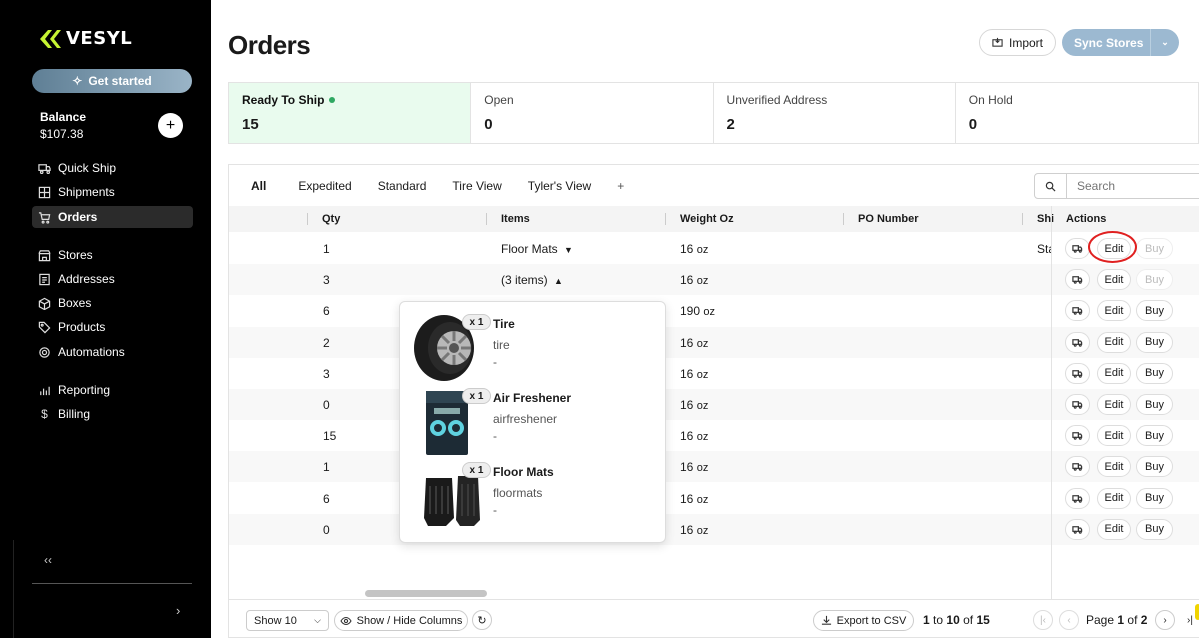 The width and height of the screenshot is (1199, 638). I want to click on sidebar-item-orders: Orders, so click(112, 217).